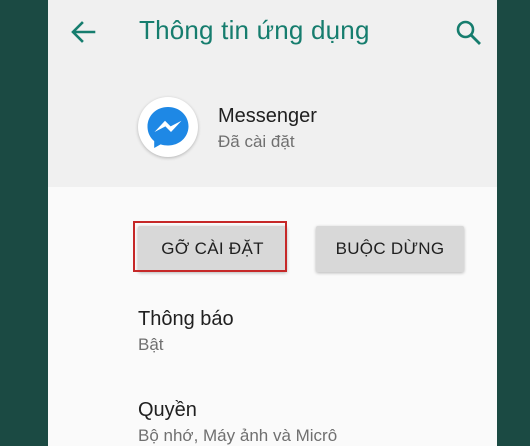  What do you see at coordinates (168, 127) in the screenshot?
I see `messenger-icon` at bounding box center [168, 127].